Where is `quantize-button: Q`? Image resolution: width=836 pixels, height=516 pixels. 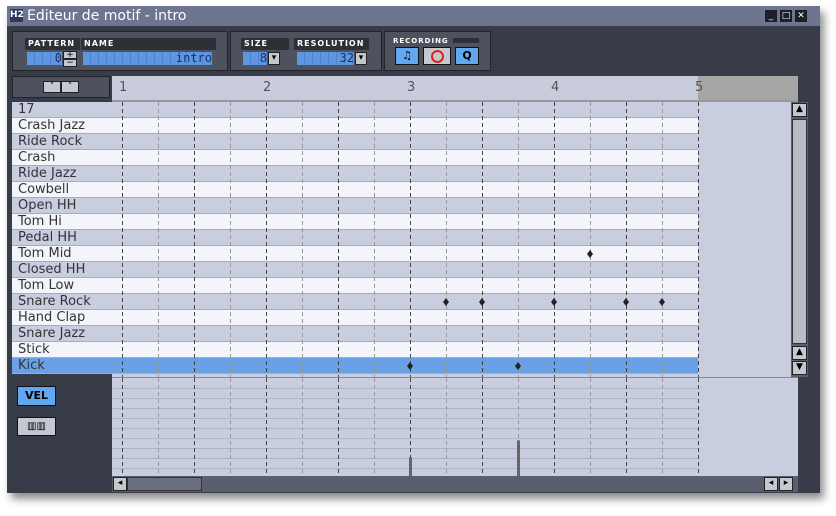 quantize-button: Q is located at coordinates (467, 56).